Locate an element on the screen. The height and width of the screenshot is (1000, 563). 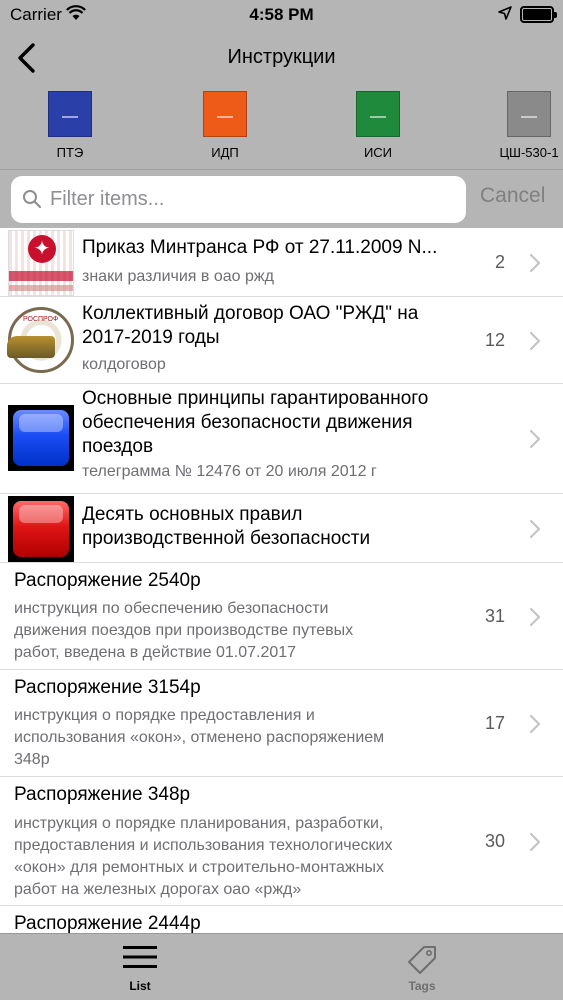
list-item-subtitle: телеграмма № 12476 от 20 июля 2012 г is located at coordinates (229, 471).